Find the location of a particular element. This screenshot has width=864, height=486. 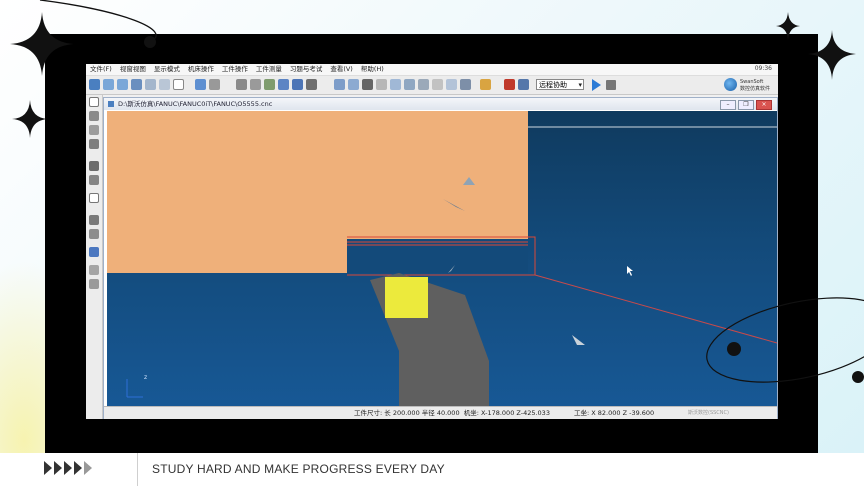

top-view-icon is located at coordinates (94, 180).